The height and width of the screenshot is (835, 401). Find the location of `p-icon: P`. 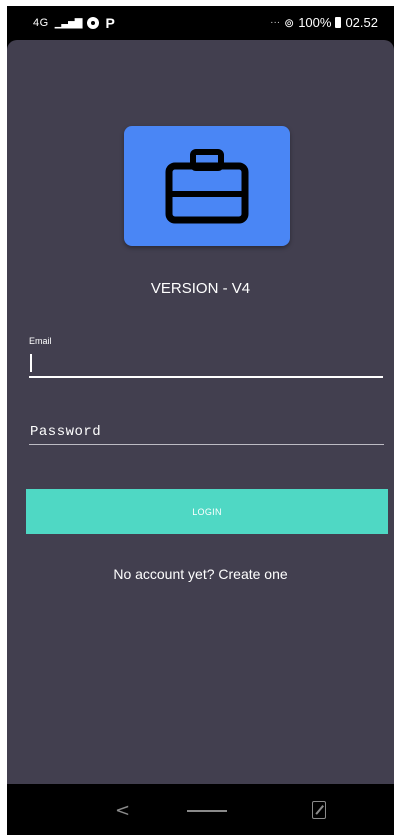

p-icon: P is located at coordinates (110, 23).